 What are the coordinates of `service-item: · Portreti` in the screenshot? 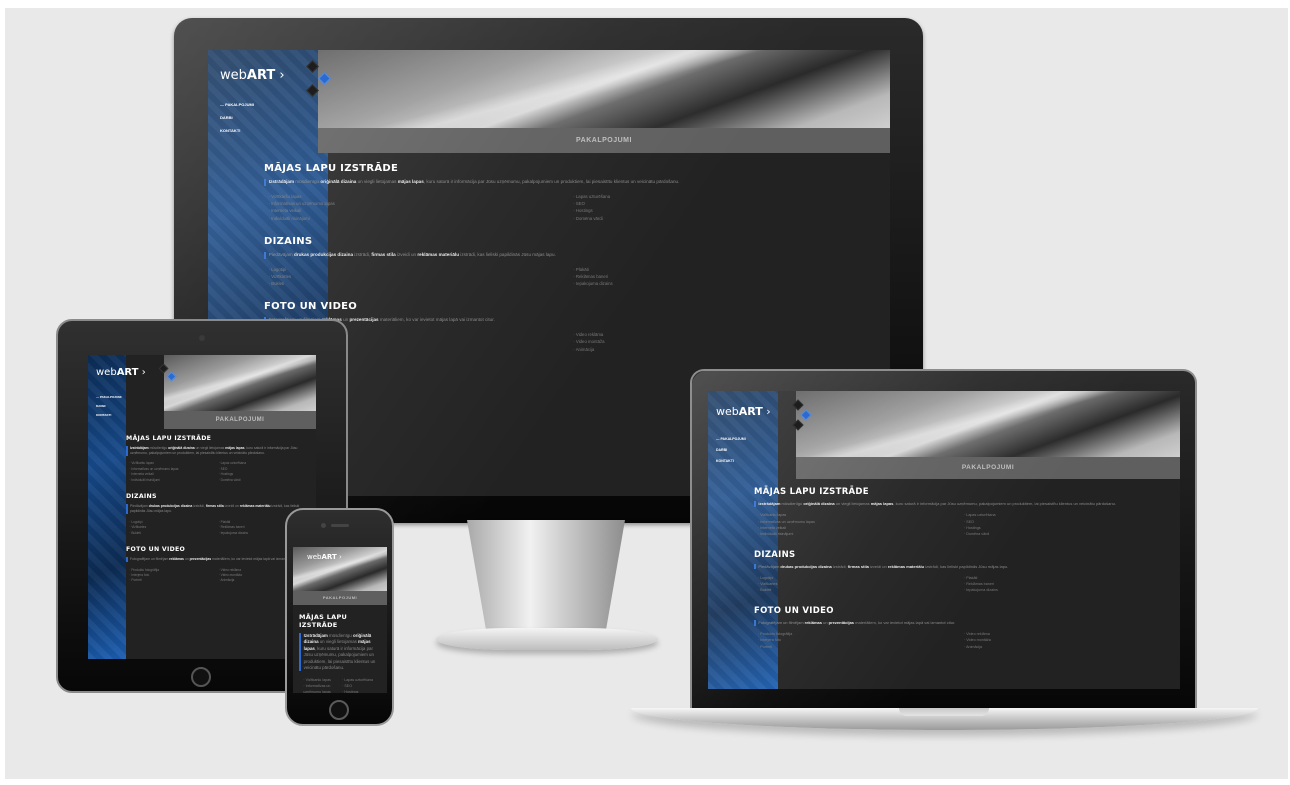 It's located at (765, 646).